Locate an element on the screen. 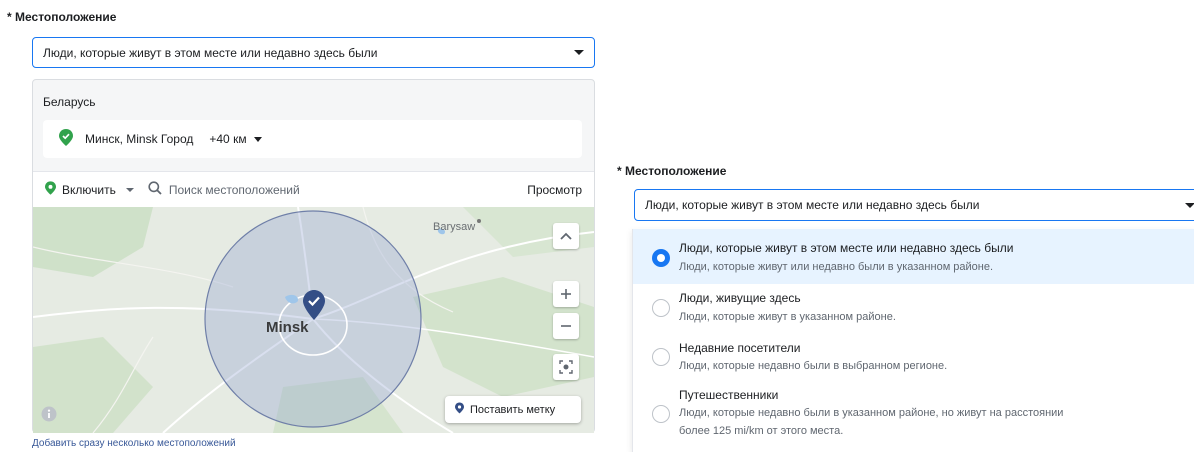  zoom-in-icon is located at coordinates (566, 294).